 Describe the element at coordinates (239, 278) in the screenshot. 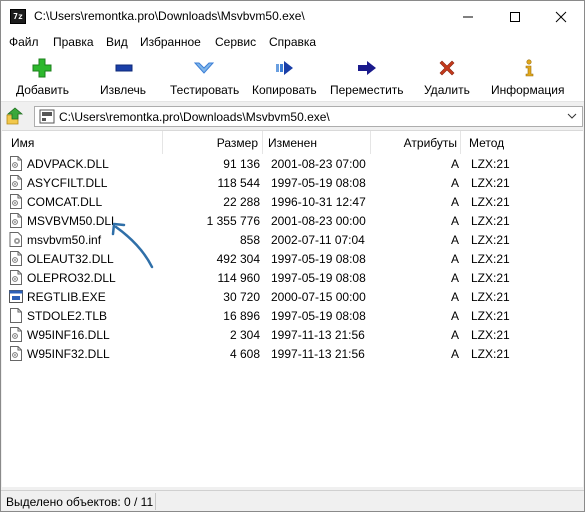

I see `file-size: 114 960` at that location.